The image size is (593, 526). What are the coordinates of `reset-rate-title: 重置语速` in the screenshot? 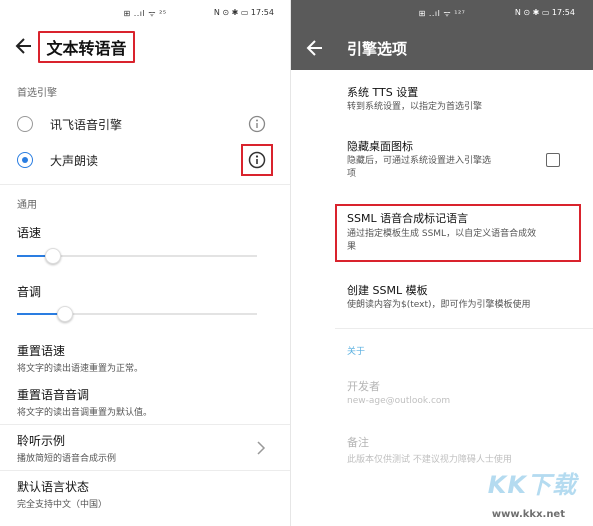 It's located at (41, 350).